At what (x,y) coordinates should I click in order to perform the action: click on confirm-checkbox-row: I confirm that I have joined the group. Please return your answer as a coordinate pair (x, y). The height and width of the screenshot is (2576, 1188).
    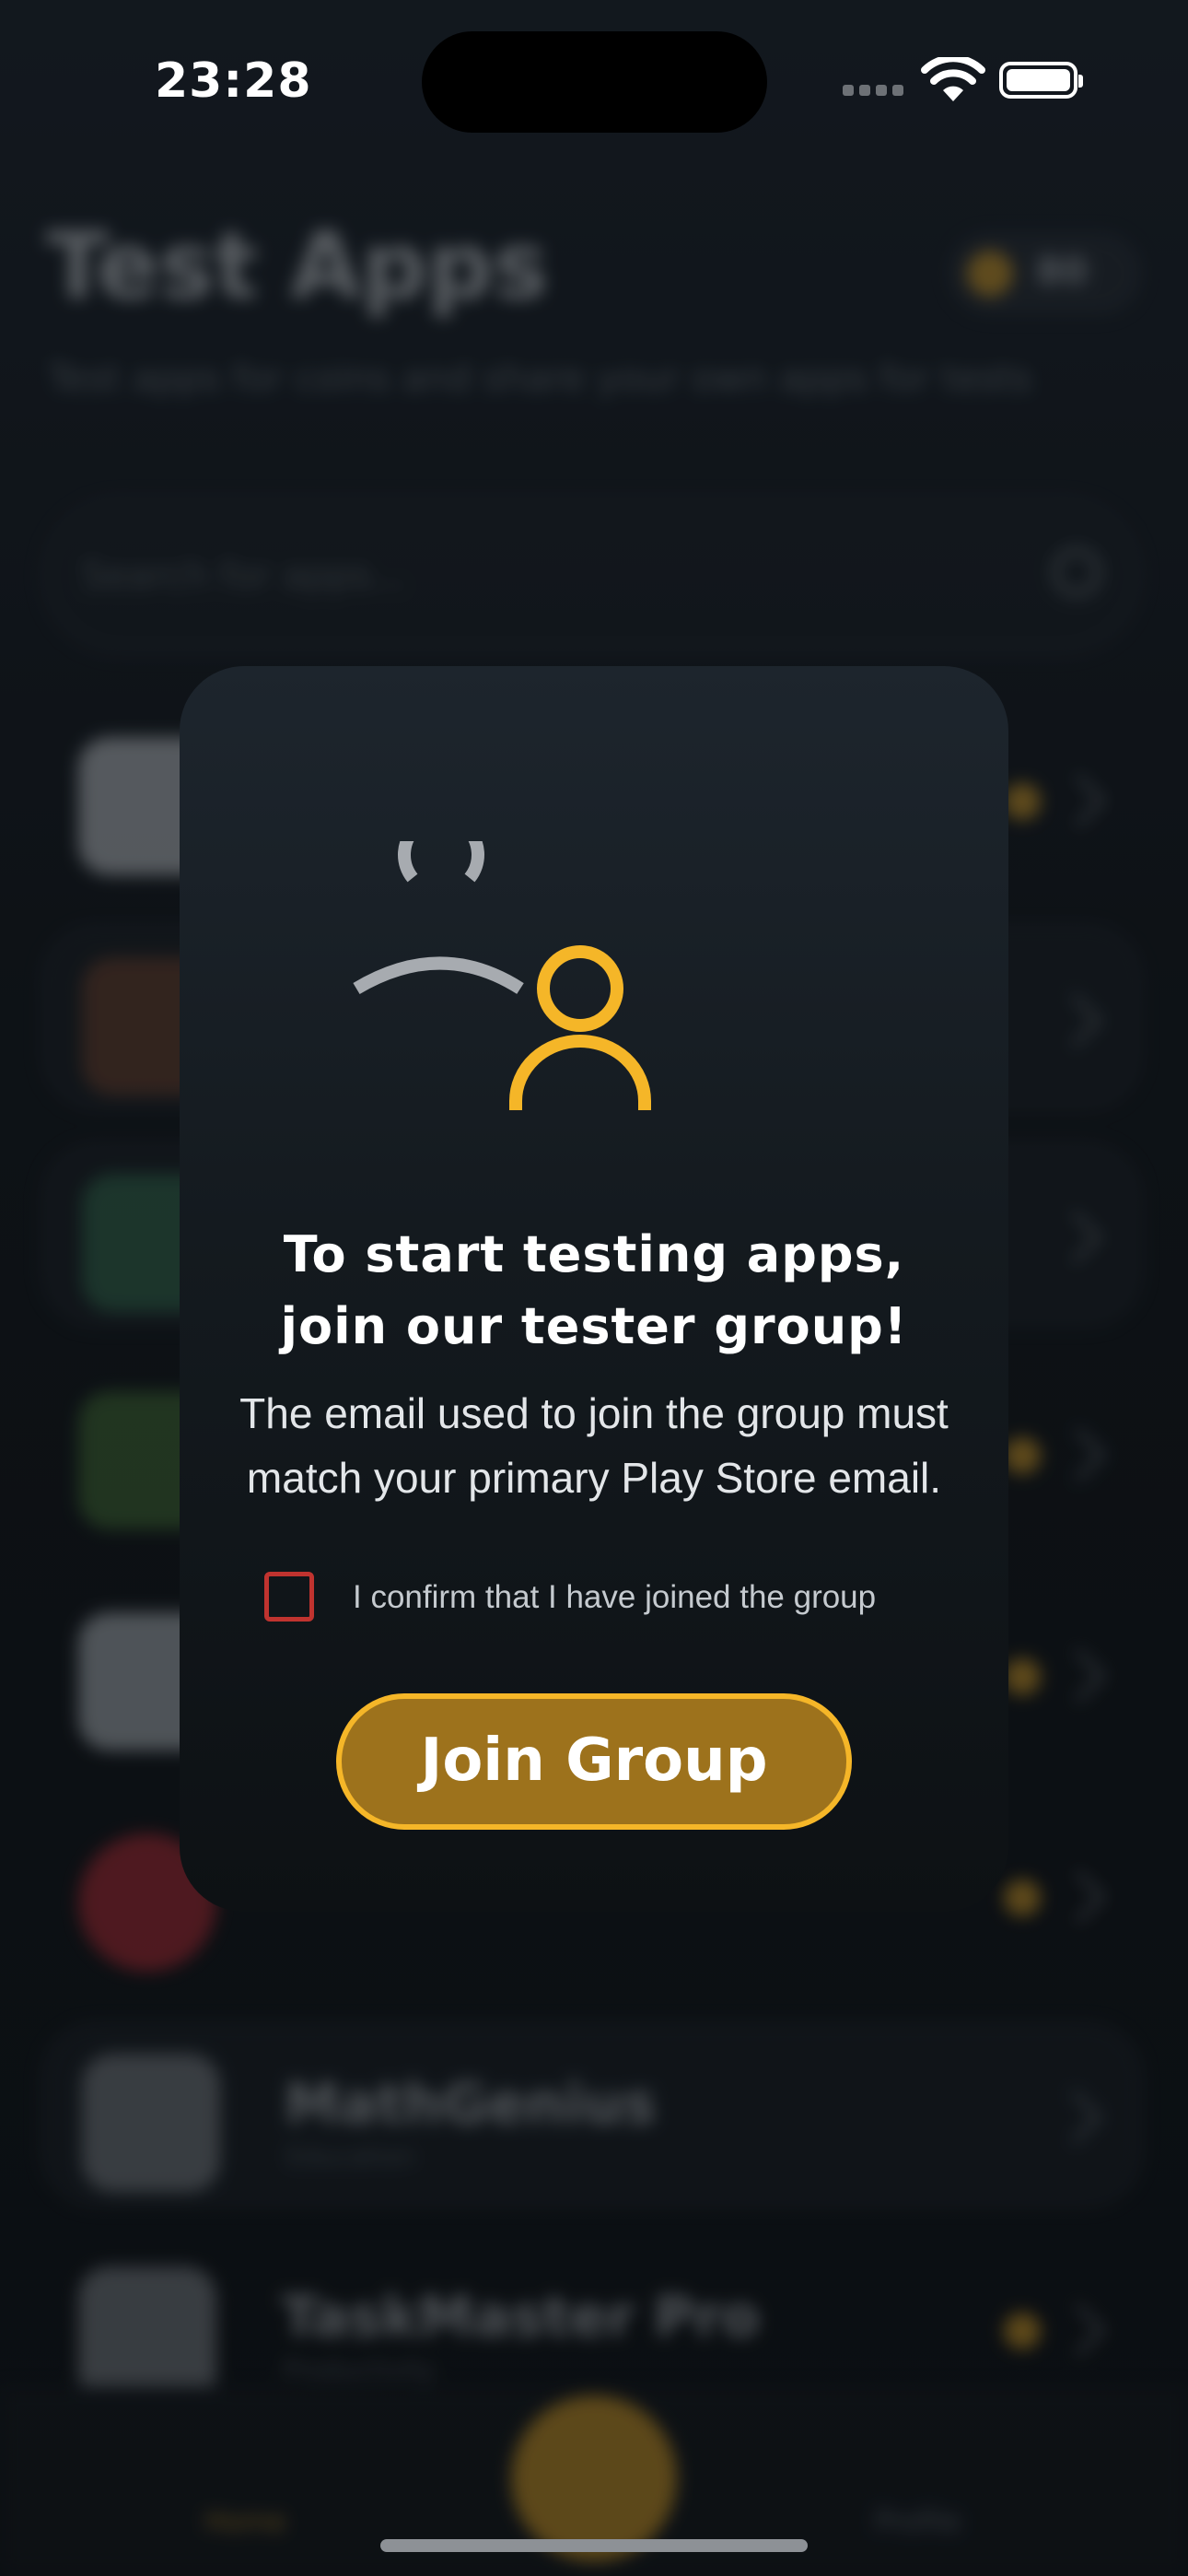
    Looking at the image, I should click on (595, 1599).